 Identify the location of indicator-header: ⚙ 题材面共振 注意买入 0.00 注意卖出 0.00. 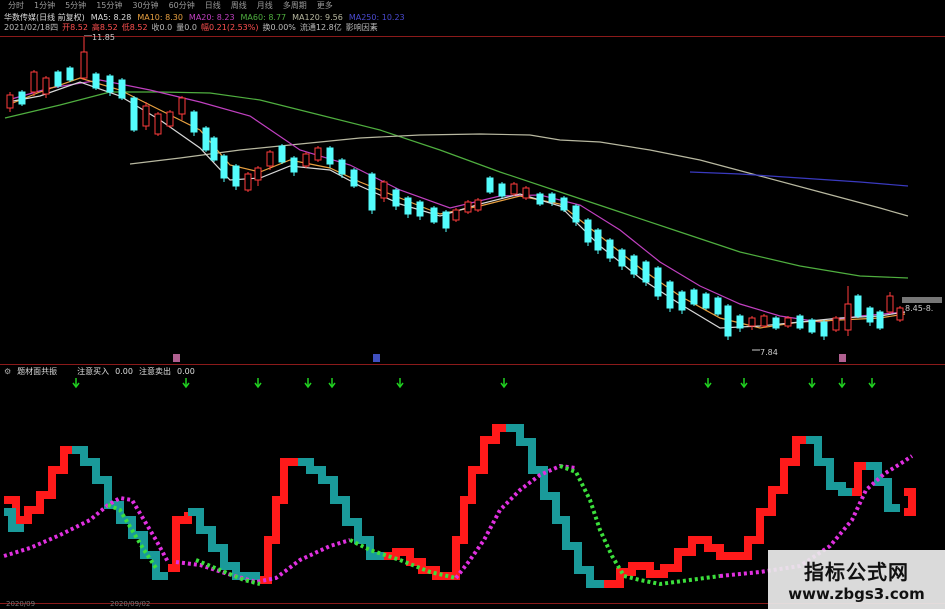
(99, 371).